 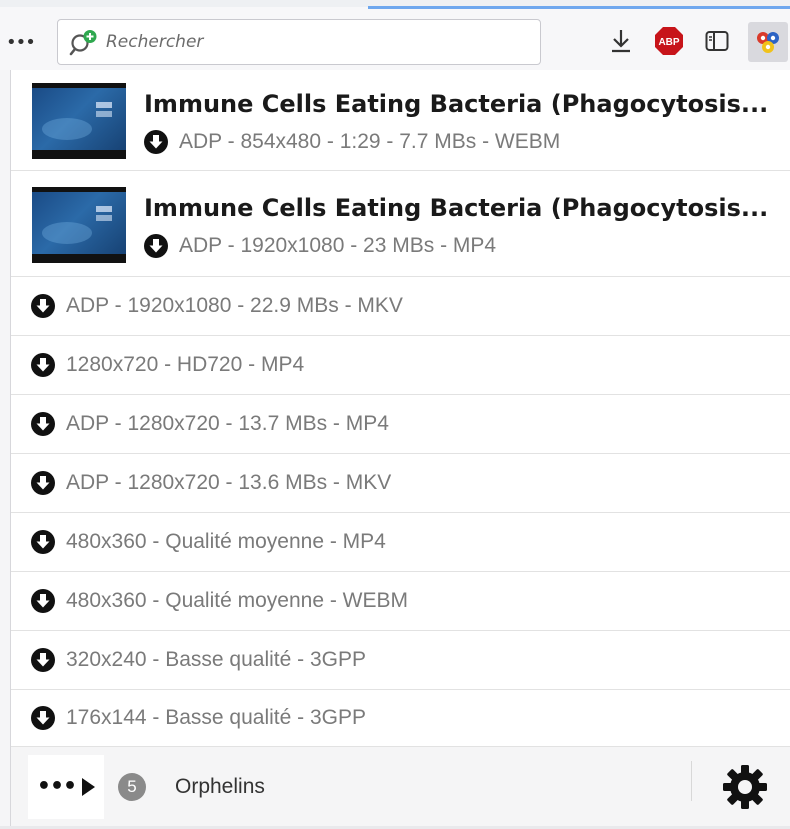 What do you see at coordinates (216, 717) in the screenshot?
I see `variant-label: 176x144 - Basse qualité - 3GPP` at bounding box center [216, 717].